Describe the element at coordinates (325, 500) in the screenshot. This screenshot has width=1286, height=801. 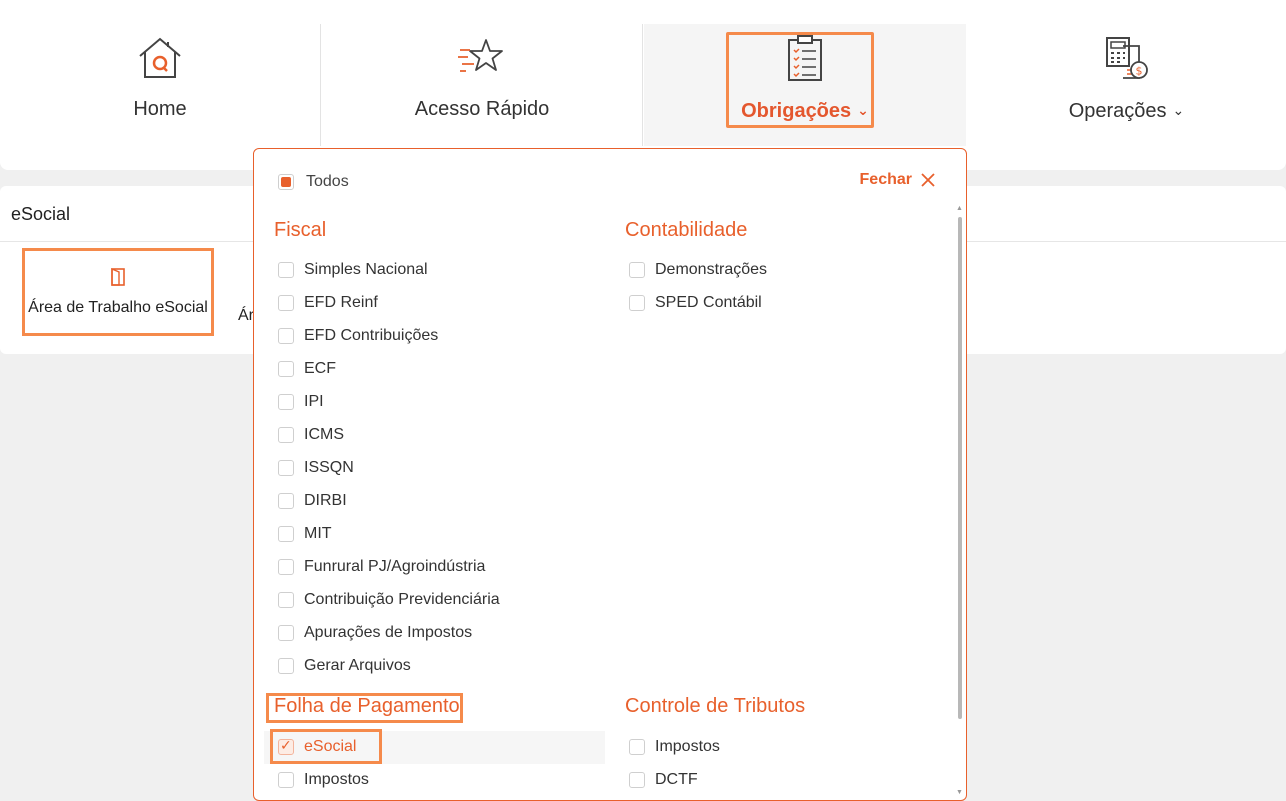
I see `item-label: DIRBI` at that location.